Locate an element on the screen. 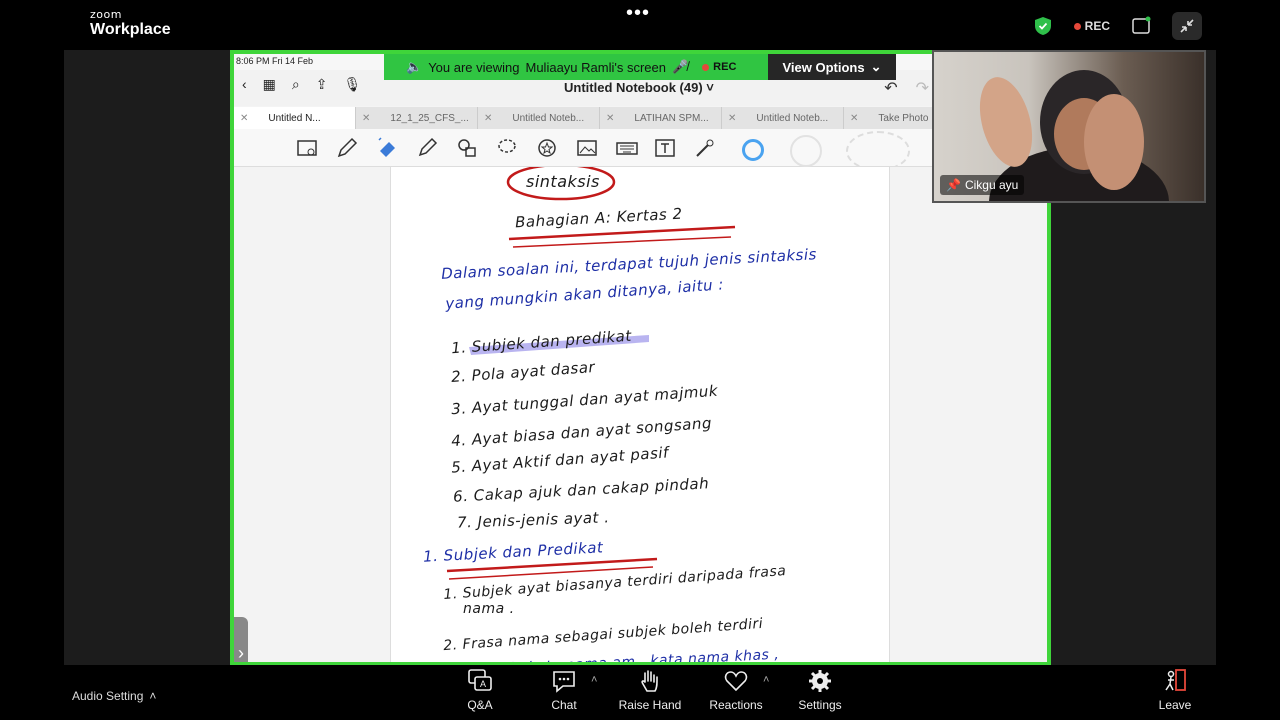  reactions-options-caret-icon: ˄ is located at coordinates (766, 680).